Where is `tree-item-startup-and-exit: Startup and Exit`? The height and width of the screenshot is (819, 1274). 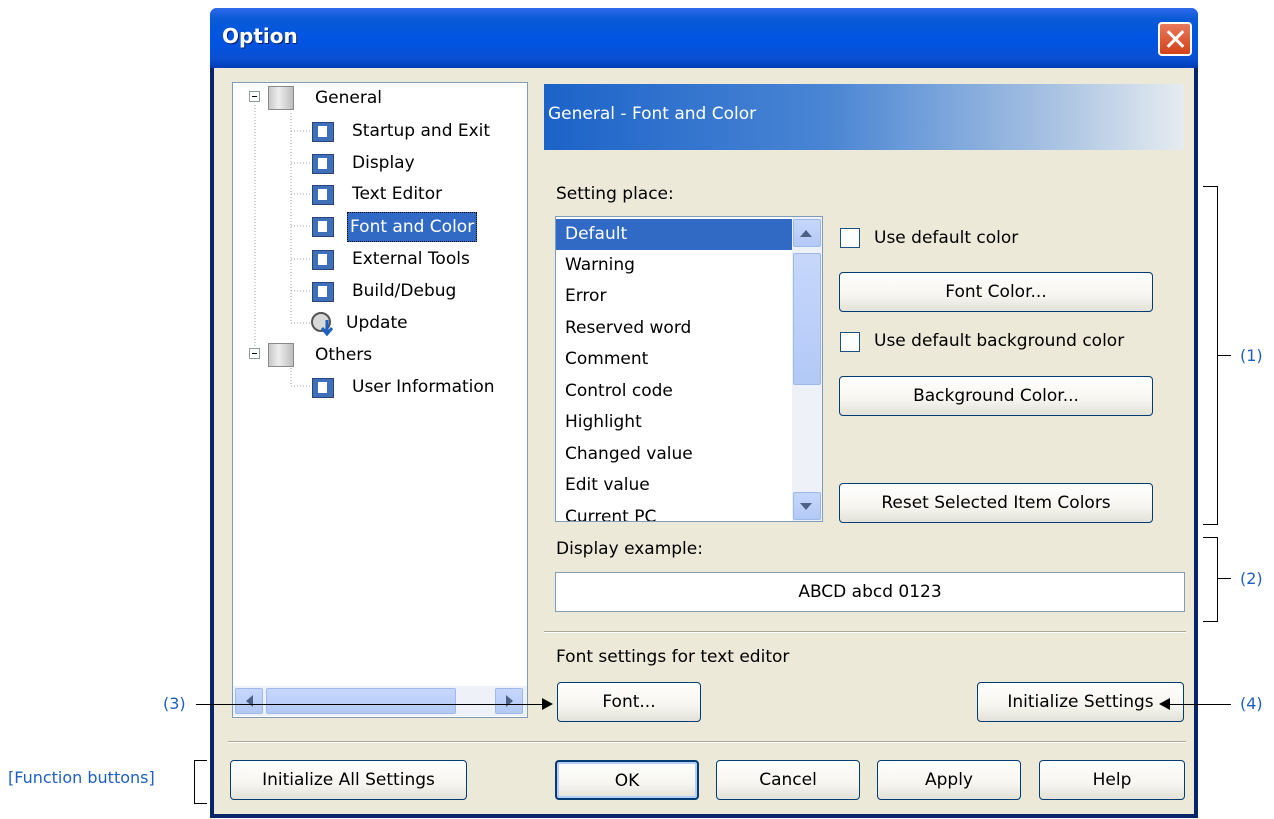
tree-item-startup-and-exit: Startup and Exit is located at coordinates (421, 131).